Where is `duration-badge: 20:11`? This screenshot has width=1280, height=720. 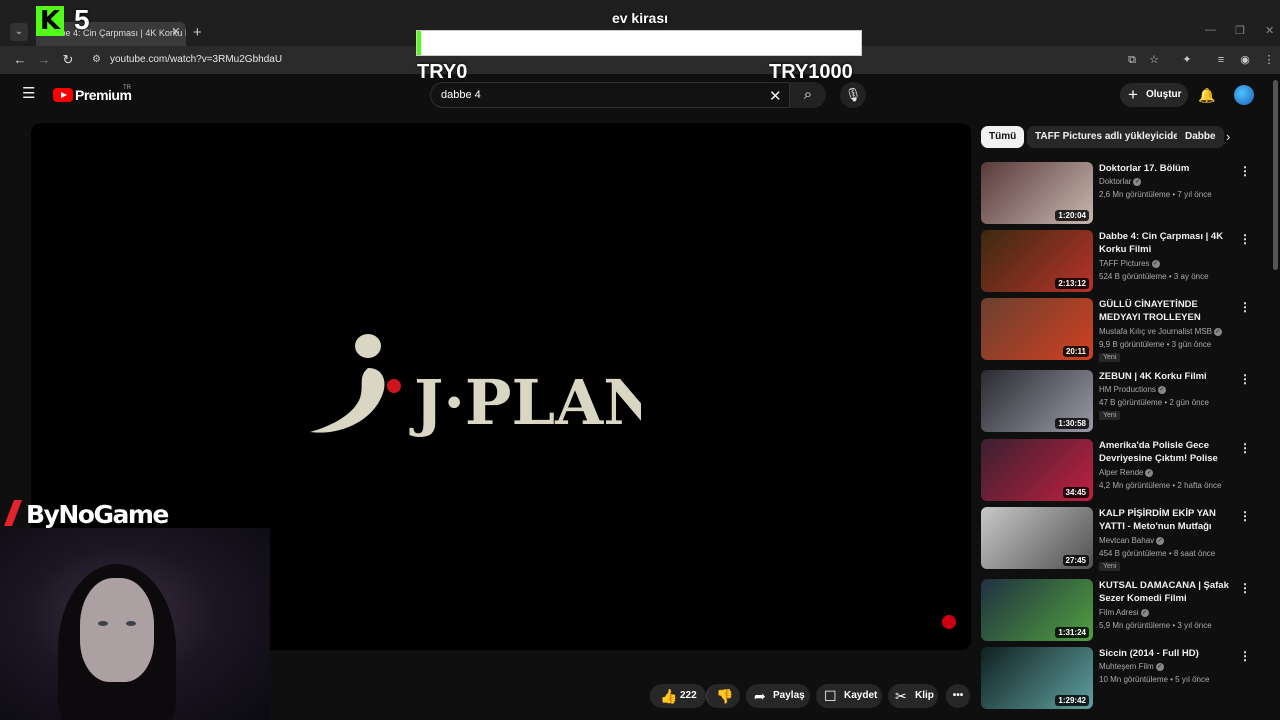 duration-badge: 20:11 is located at coordinates (1075, 351).